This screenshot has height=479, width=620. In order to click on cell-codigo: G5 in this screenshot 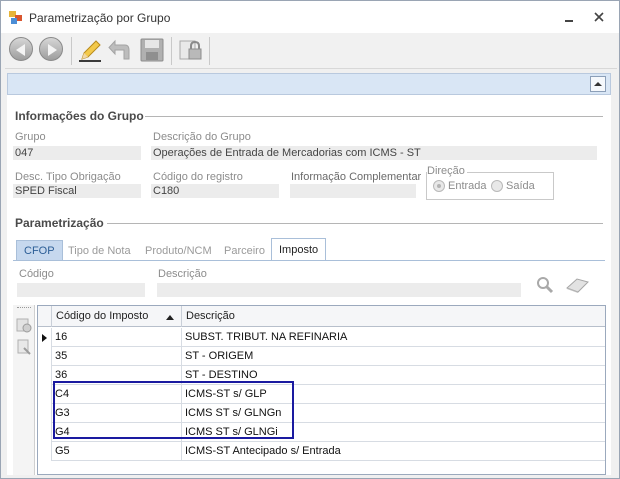, I will do `click(117, 451)`.